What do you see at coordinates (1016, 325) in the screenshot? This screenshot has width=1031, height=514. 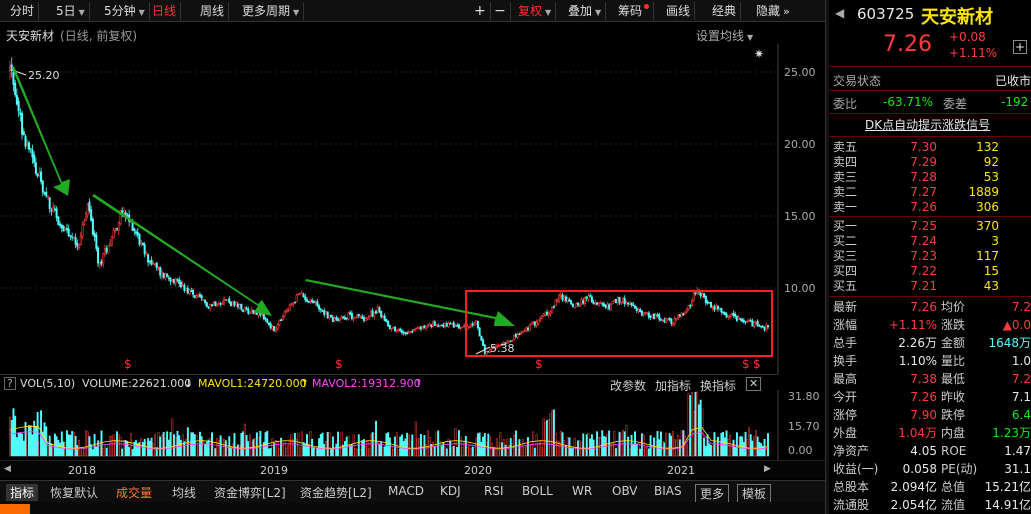 I see `stat-value: ▲0.0` at bounding box center [1016, 325].